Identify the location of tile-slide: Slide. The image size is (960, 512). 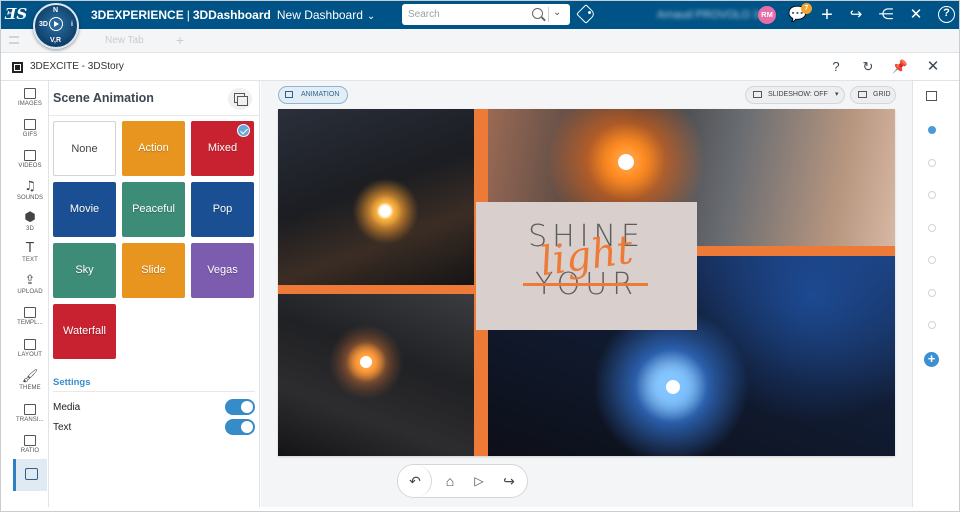
(153, 270).